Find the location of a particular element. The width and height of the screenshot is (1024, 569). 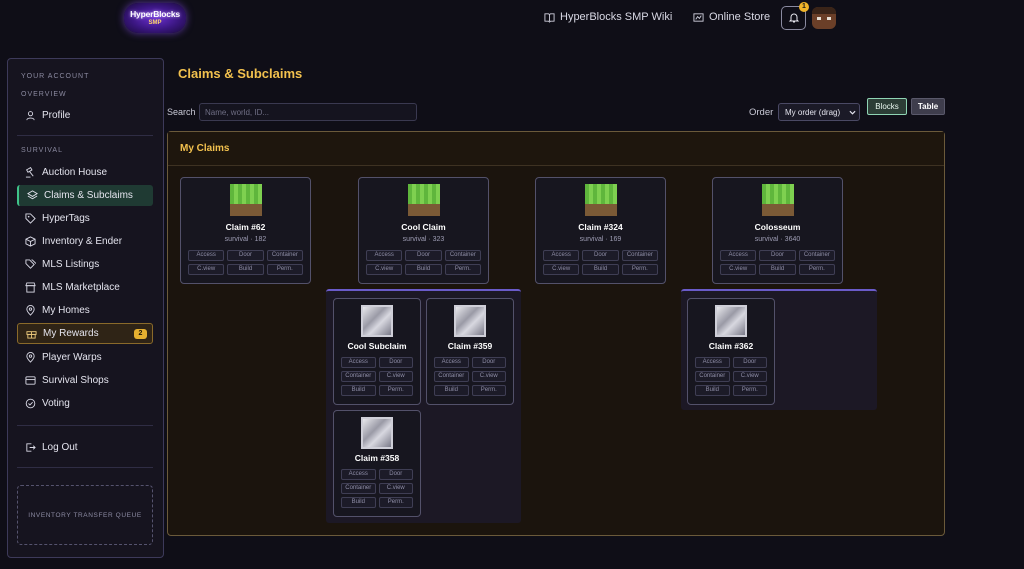

site-logo: HyperBlocks SMP is located at coordinates (155, 18).